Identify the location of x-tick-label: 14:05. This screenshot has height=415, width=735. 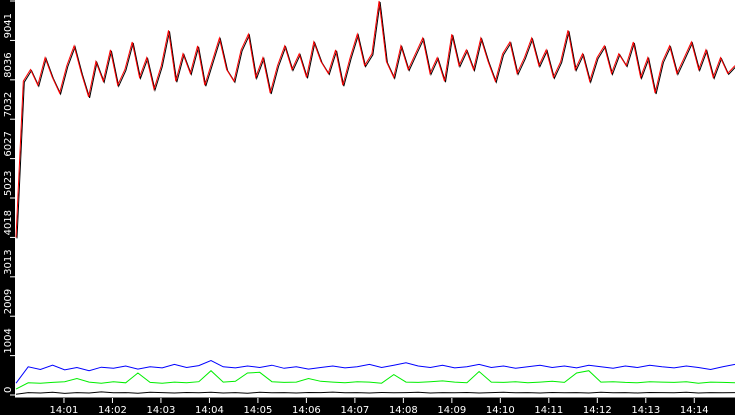
(257, 410).